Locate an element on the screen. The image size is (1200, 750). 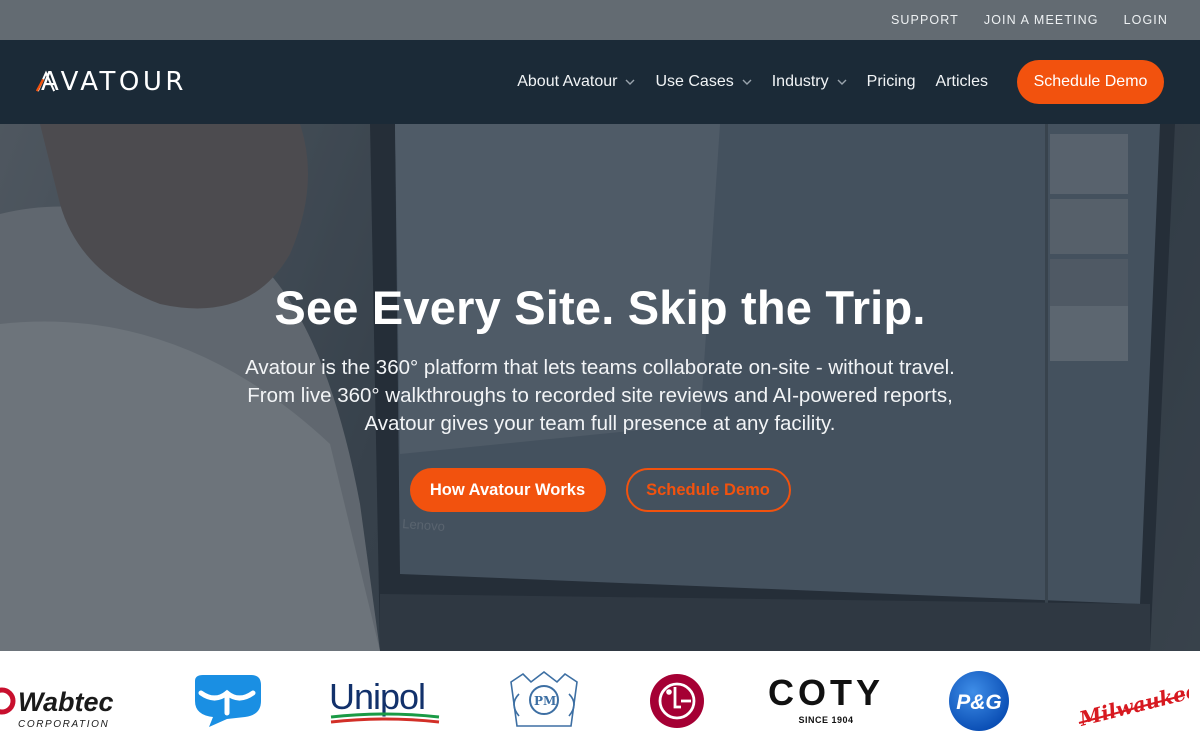
pg-logo: P&G is located at coordinates (979, 700).